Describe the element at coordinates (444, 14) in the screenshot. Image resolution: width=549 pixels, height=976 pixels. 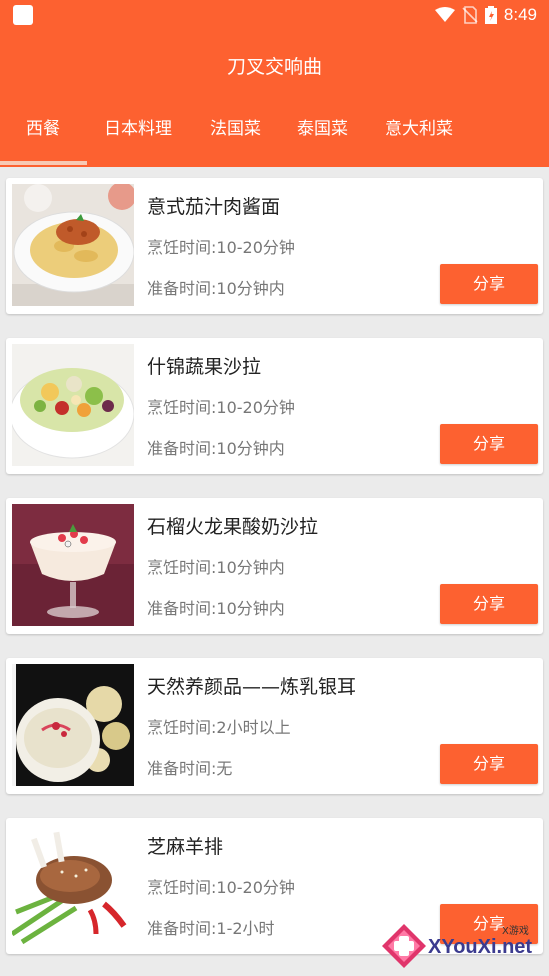
I see `wifi-icon` at that location.